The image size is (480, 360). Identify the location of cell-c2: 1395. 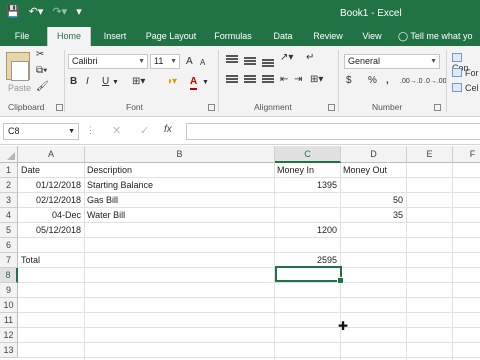
(307, 185).